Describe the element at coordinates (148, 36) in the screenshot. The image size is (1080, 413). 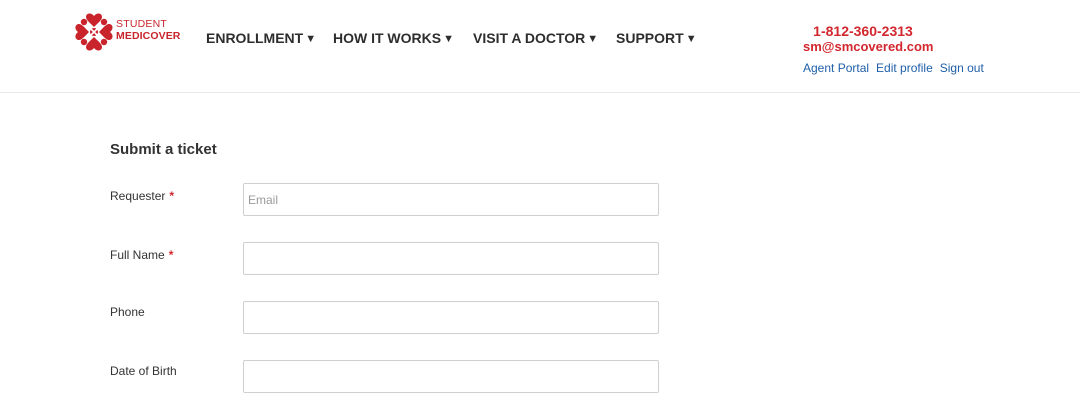
I see `brand-line-2: MEDICOVER` at that location.